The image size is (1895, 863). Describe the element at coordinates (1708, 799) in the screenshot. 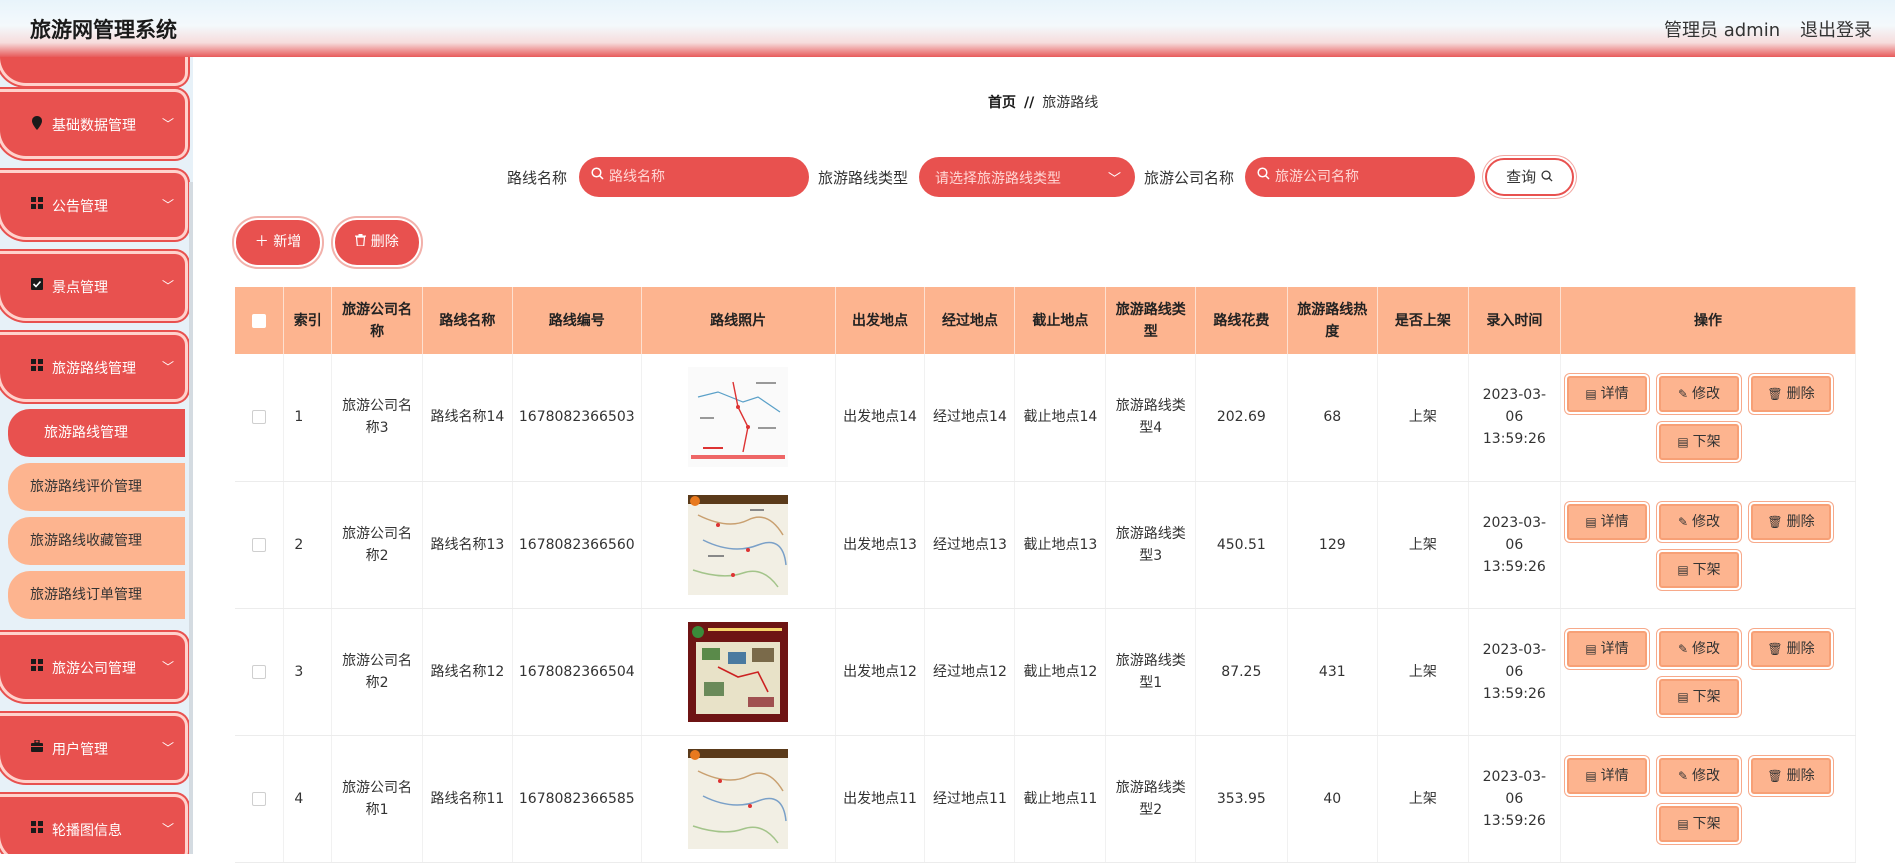

I see `cell-ops: ▤ 详情 ✎ 修改 🗑 删除 ▤ 下架` at that location.